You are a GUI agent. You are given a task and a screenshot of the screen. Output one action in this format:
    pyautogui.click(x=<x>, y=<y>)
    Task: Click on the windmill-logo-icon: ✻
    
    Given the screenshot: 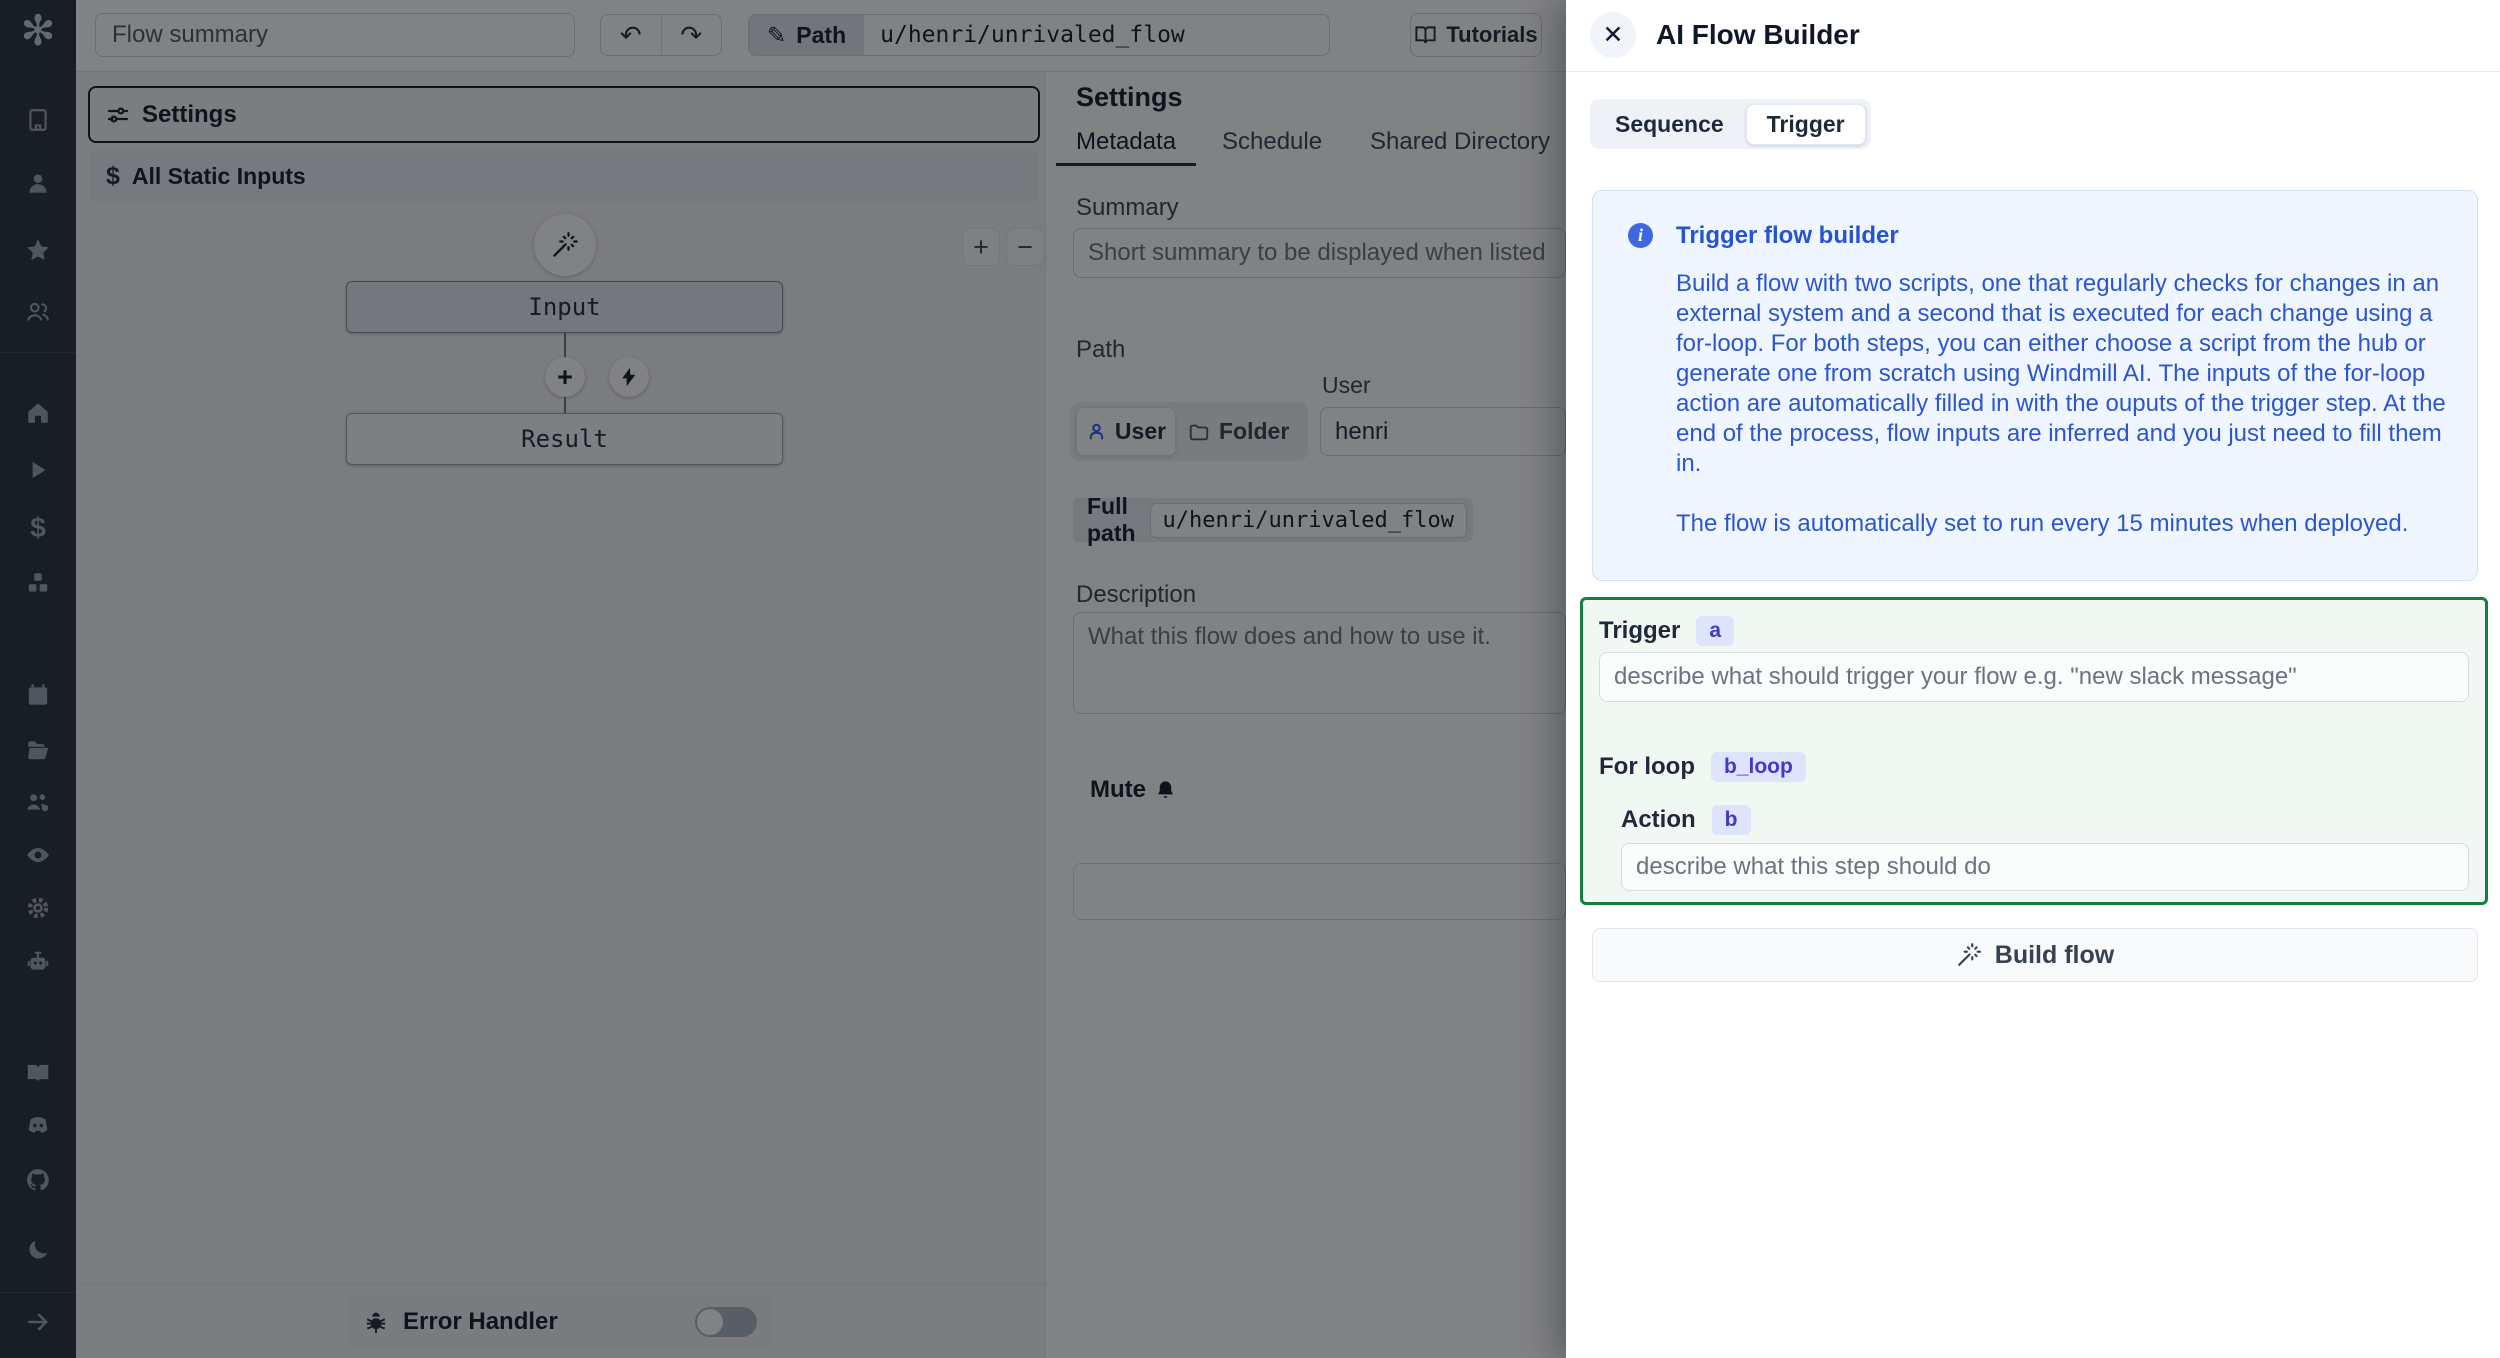 What is the action you would take?
    pyautogui.click(x=38, y=31)
    